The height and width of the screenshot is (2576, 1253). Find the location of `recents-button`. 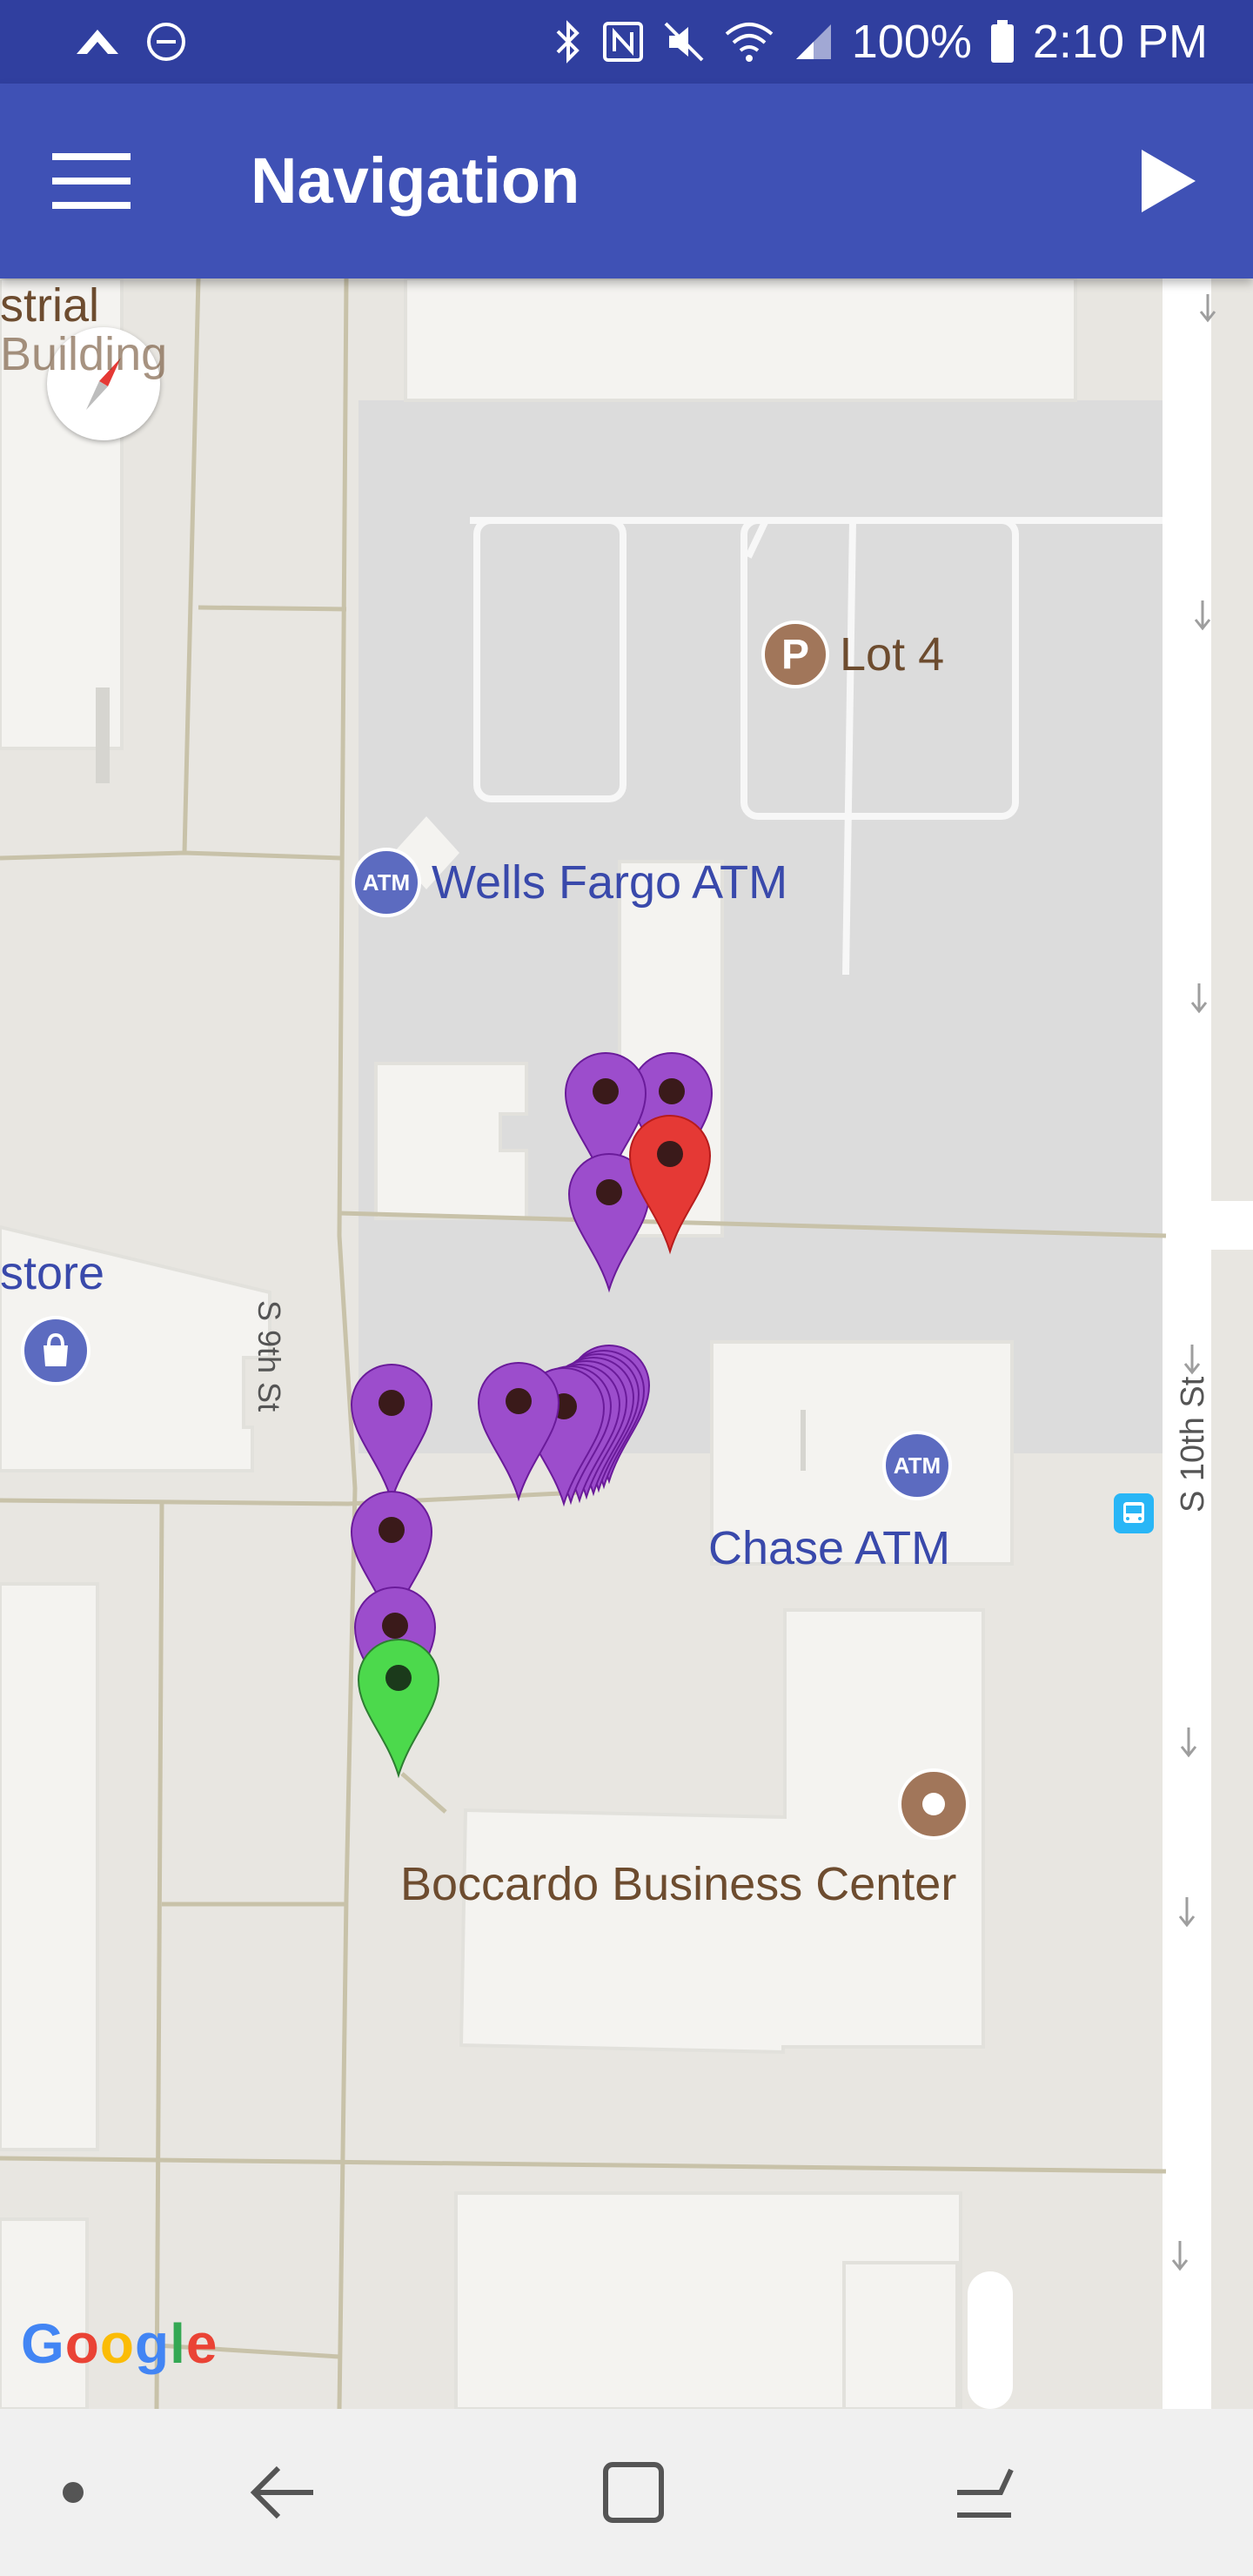

recents-button is located at coordinates (983, 2492).